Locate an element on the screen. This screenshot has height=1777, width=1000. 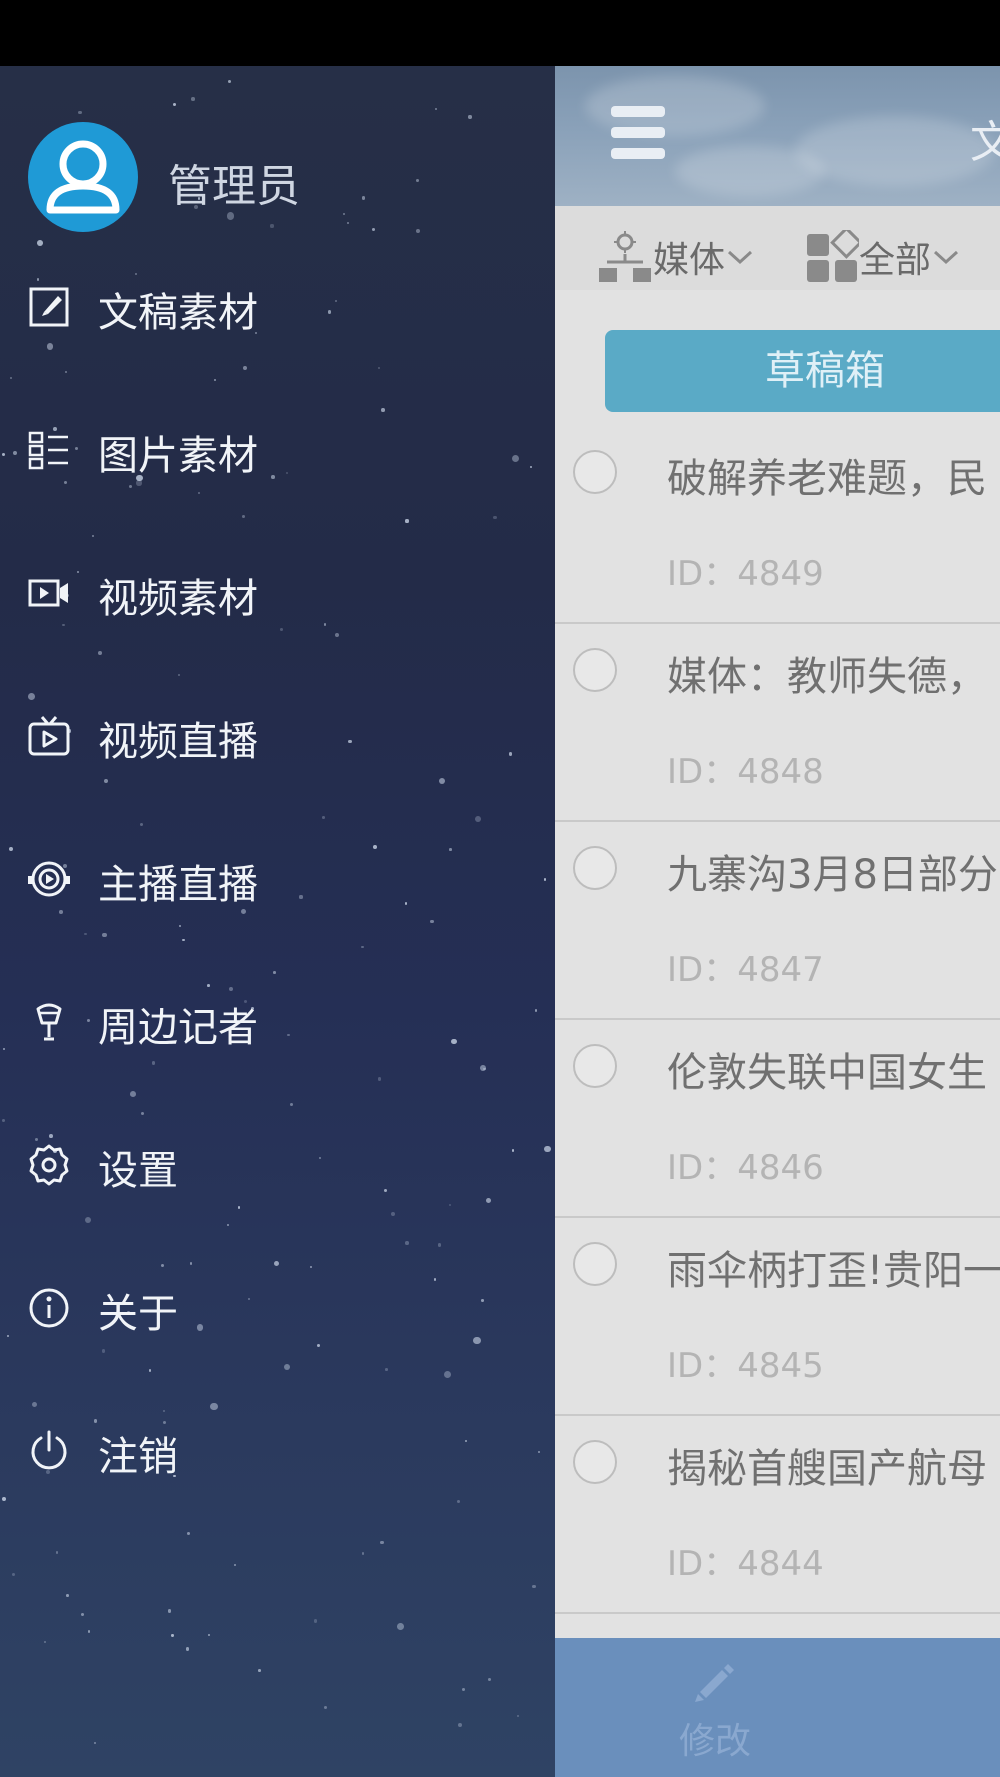
gear-icon is located at coordinates (49, 1165).